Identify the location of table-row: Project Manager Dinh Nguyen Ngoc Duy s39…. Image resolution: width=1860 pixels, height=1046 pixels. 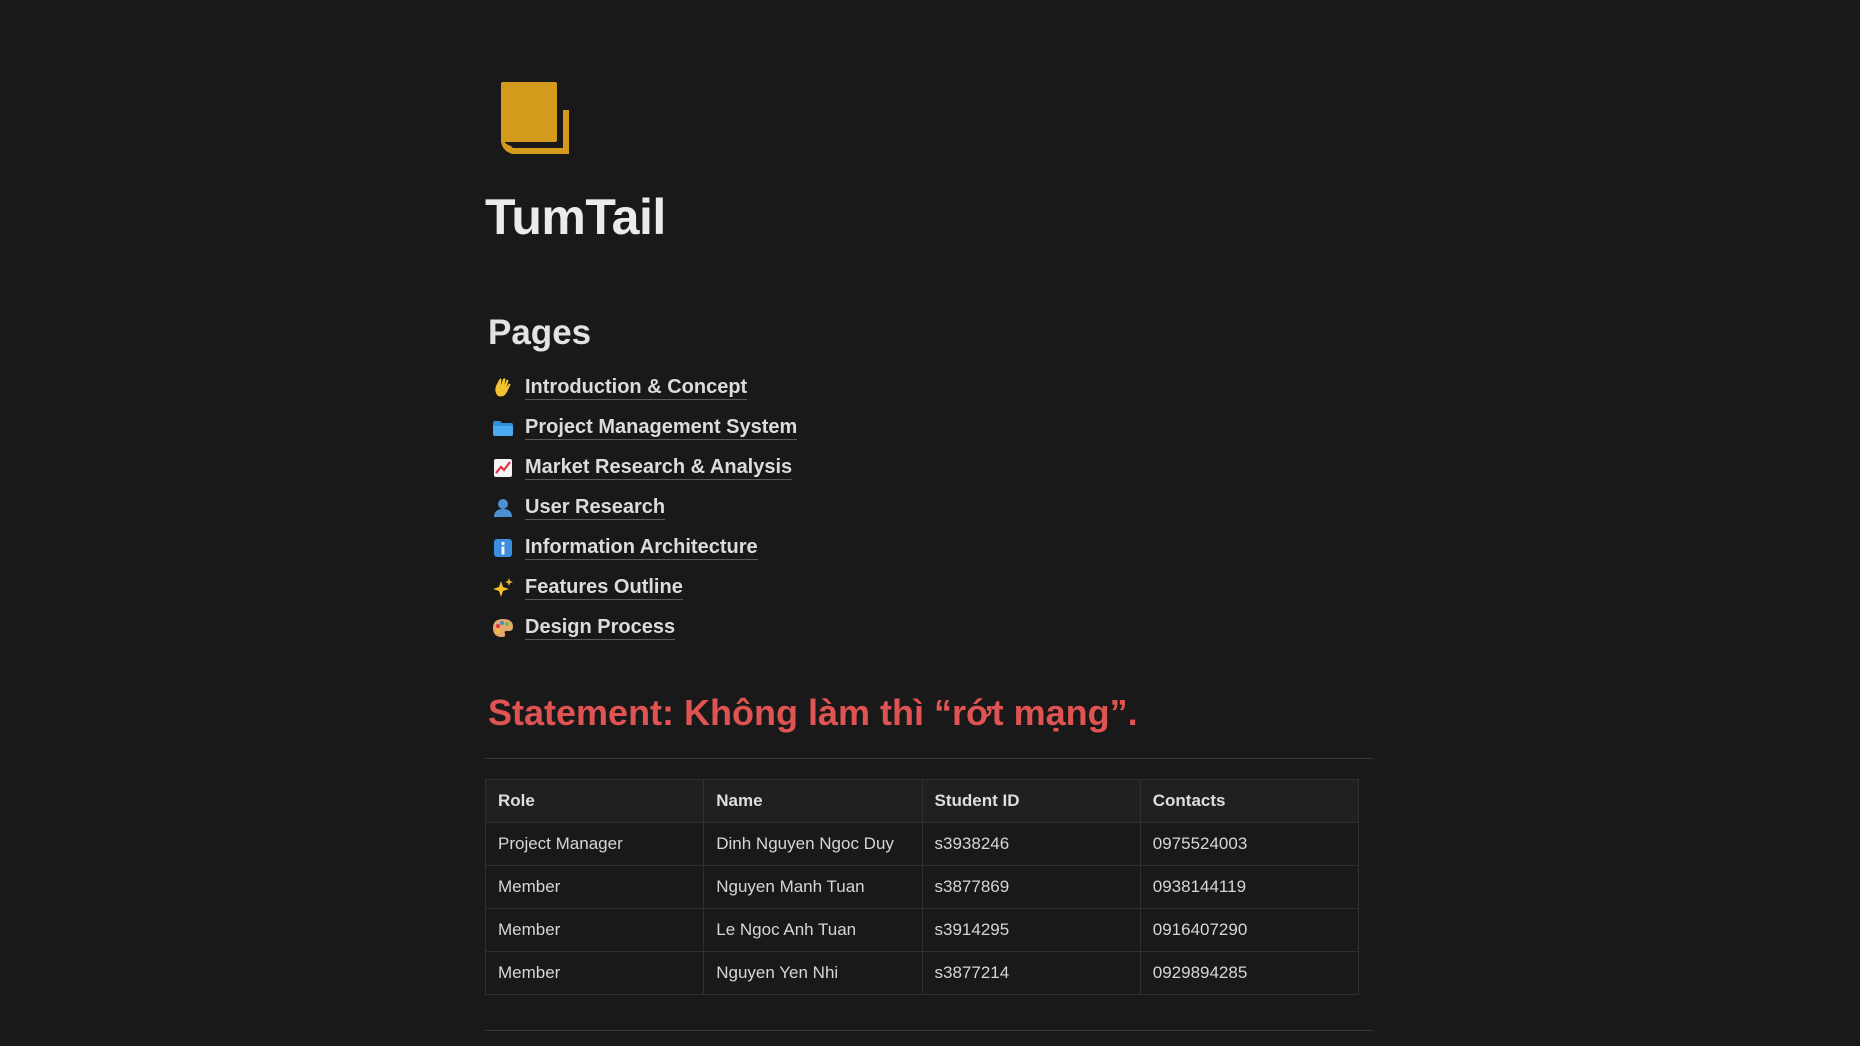
(922, 844).